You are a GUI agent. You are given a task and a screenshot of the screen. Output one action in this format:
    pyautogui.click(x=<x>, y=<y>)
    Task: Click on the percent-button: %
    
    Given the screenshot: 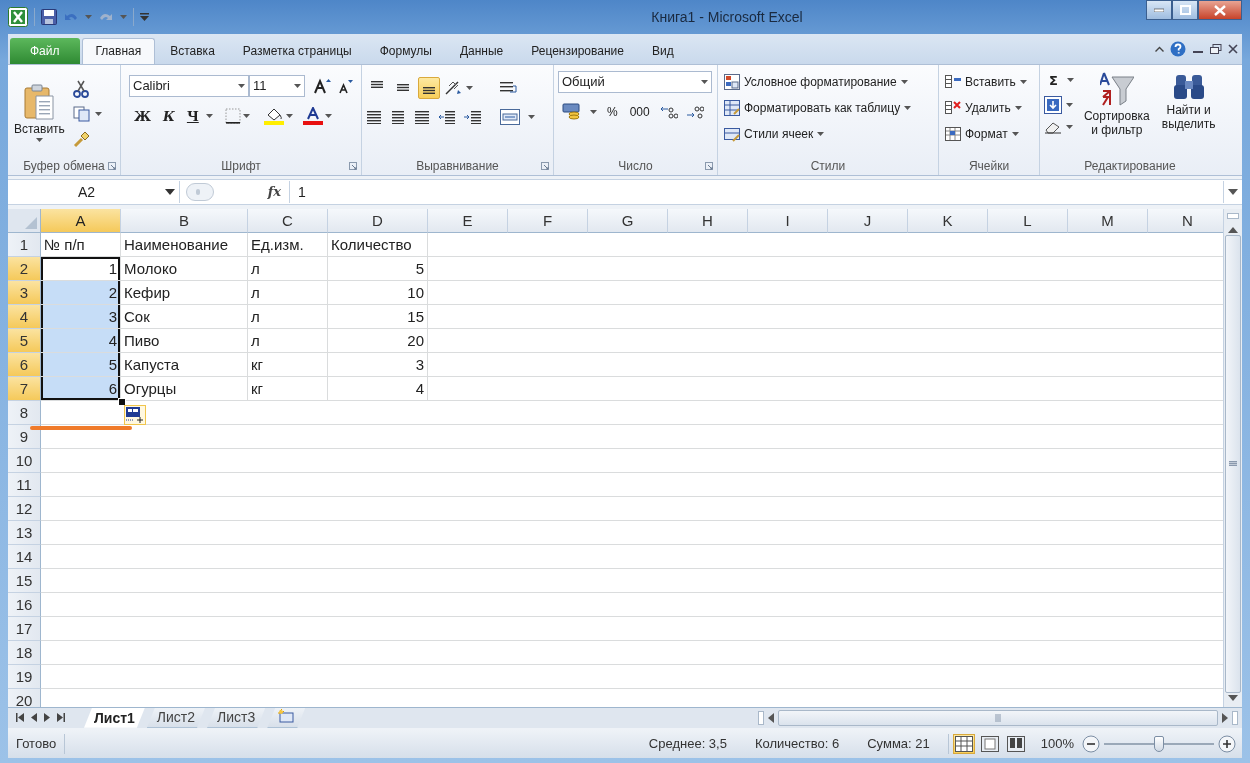 What is the action you would take?
    pyautogui.click(x=612, y=111)
    